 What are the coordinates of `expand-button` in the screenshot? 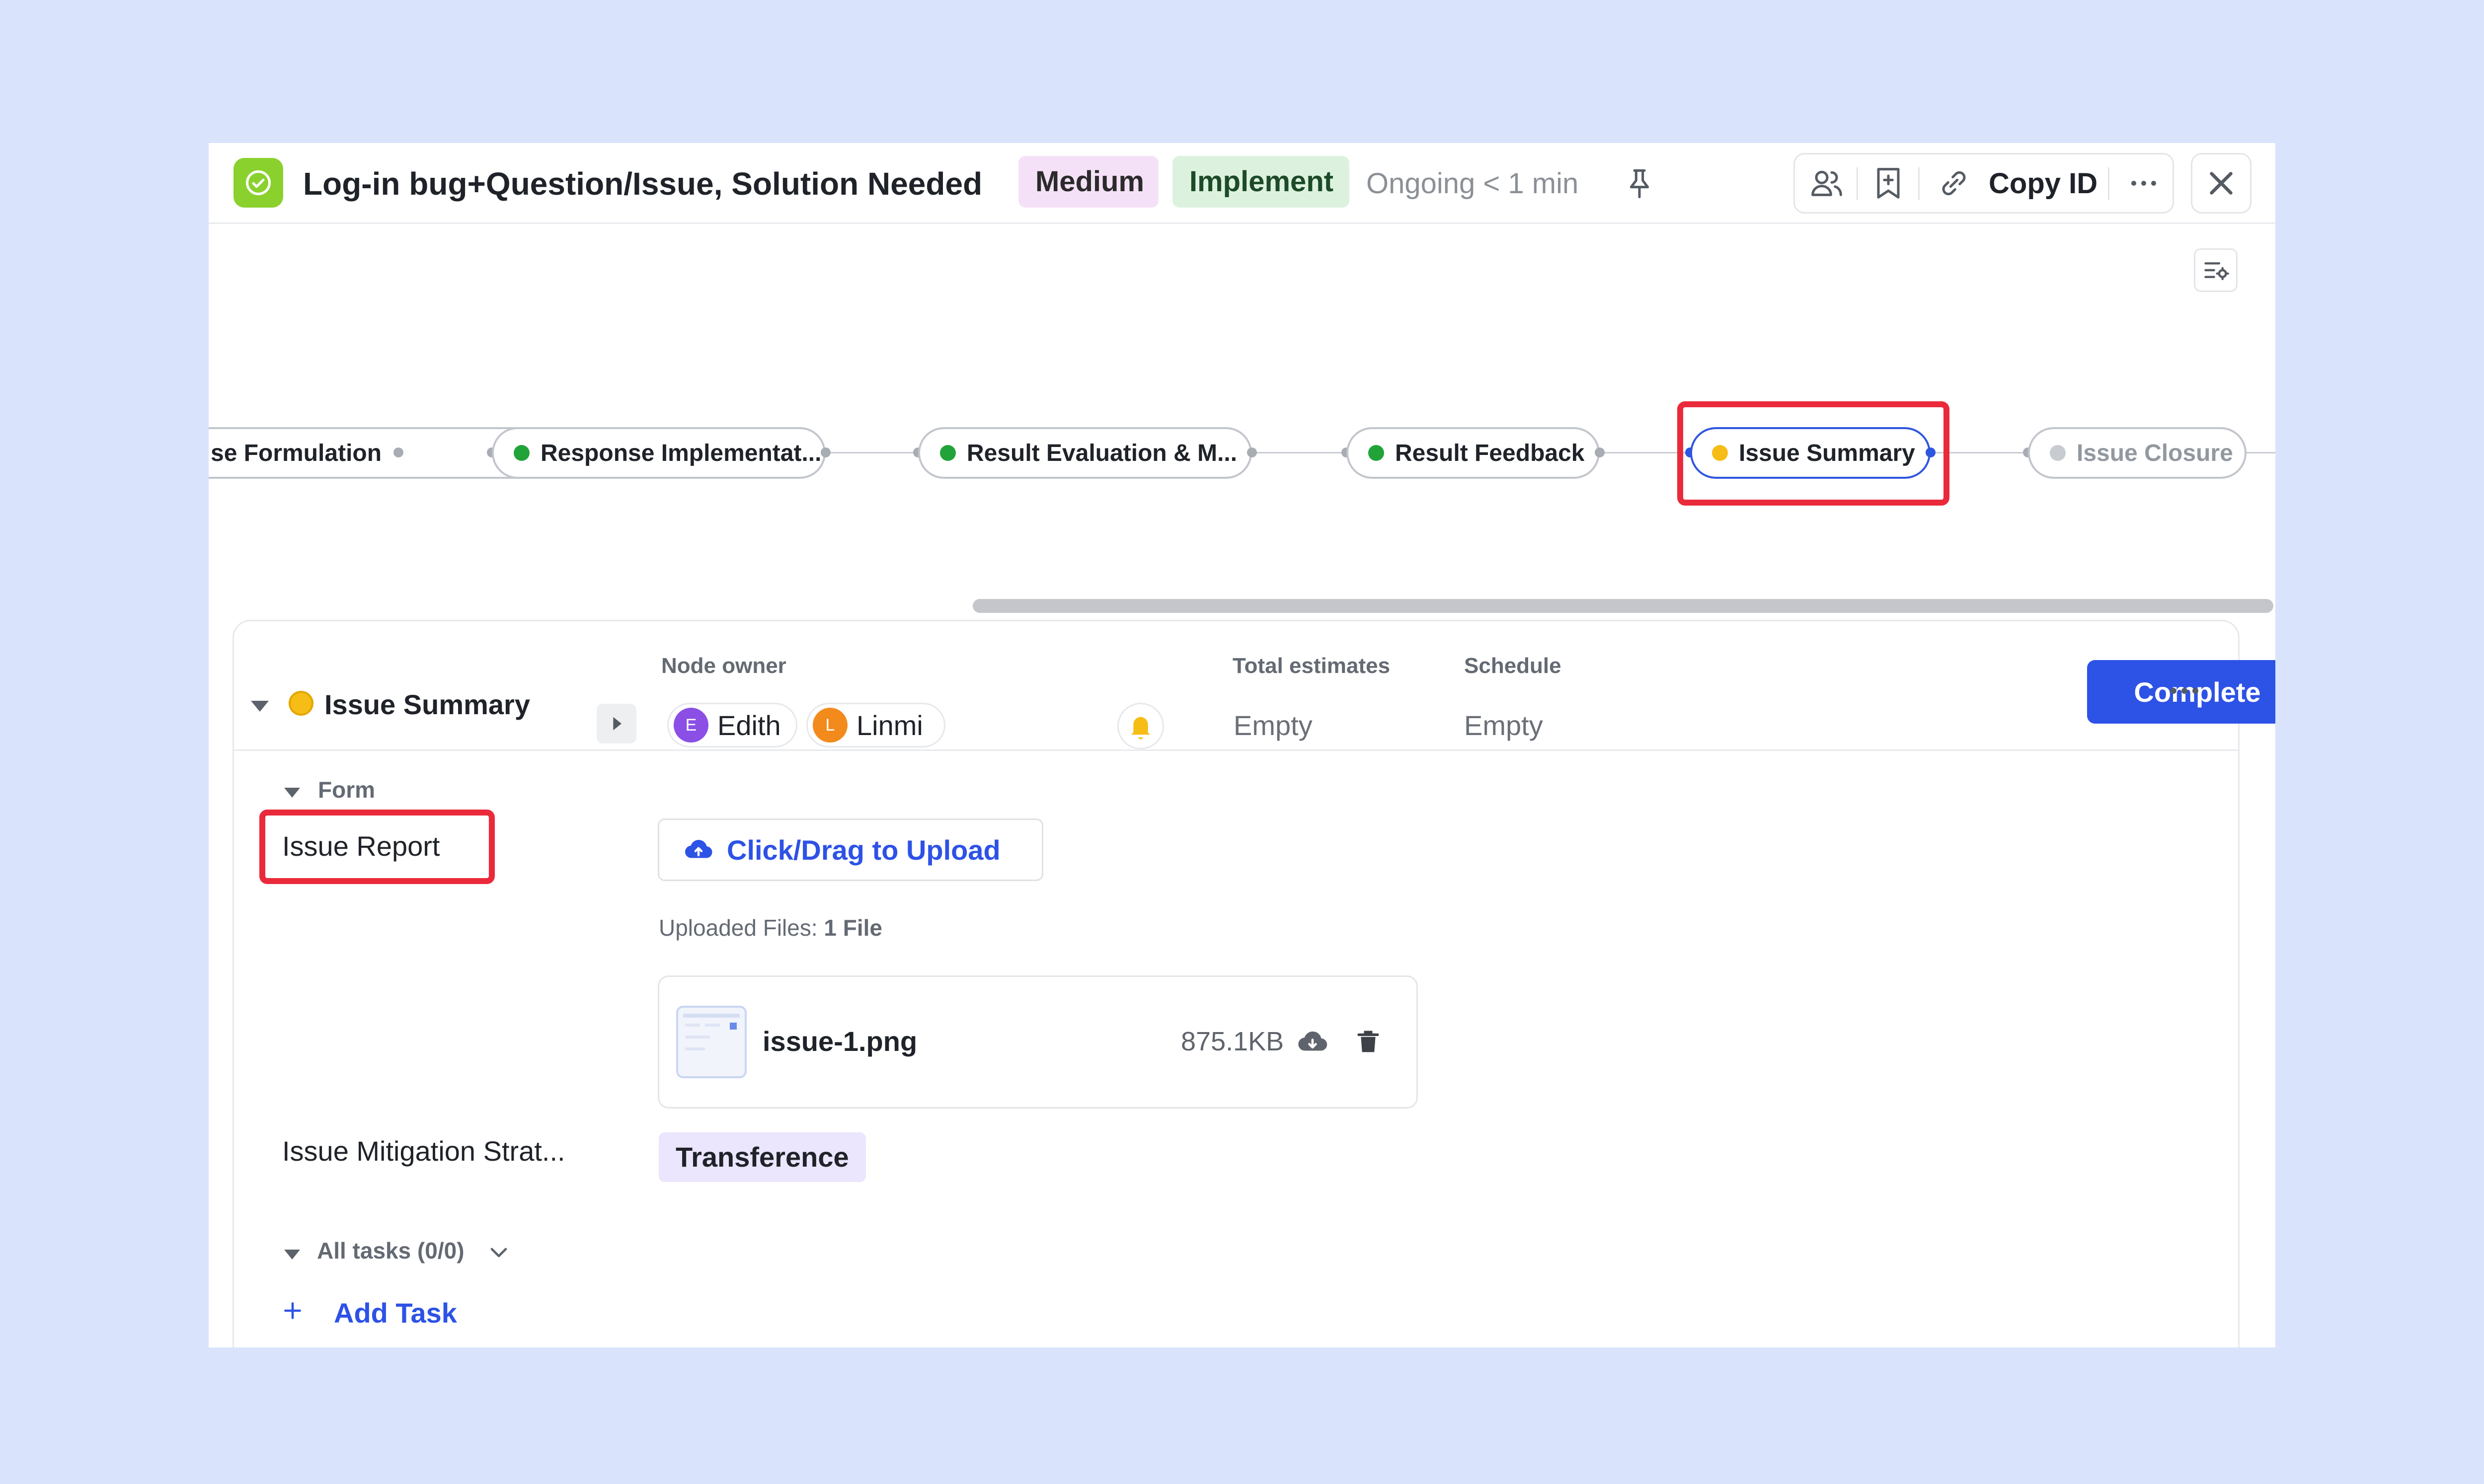 It's located at (616, 723).